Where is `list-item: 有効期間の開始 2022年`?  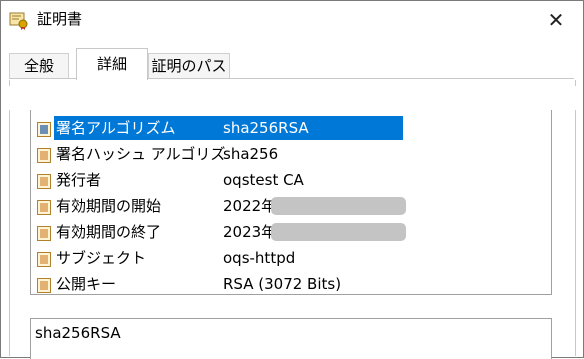 list-item: 有効期間の開始 2022年 is located at coordinates (287, 206).